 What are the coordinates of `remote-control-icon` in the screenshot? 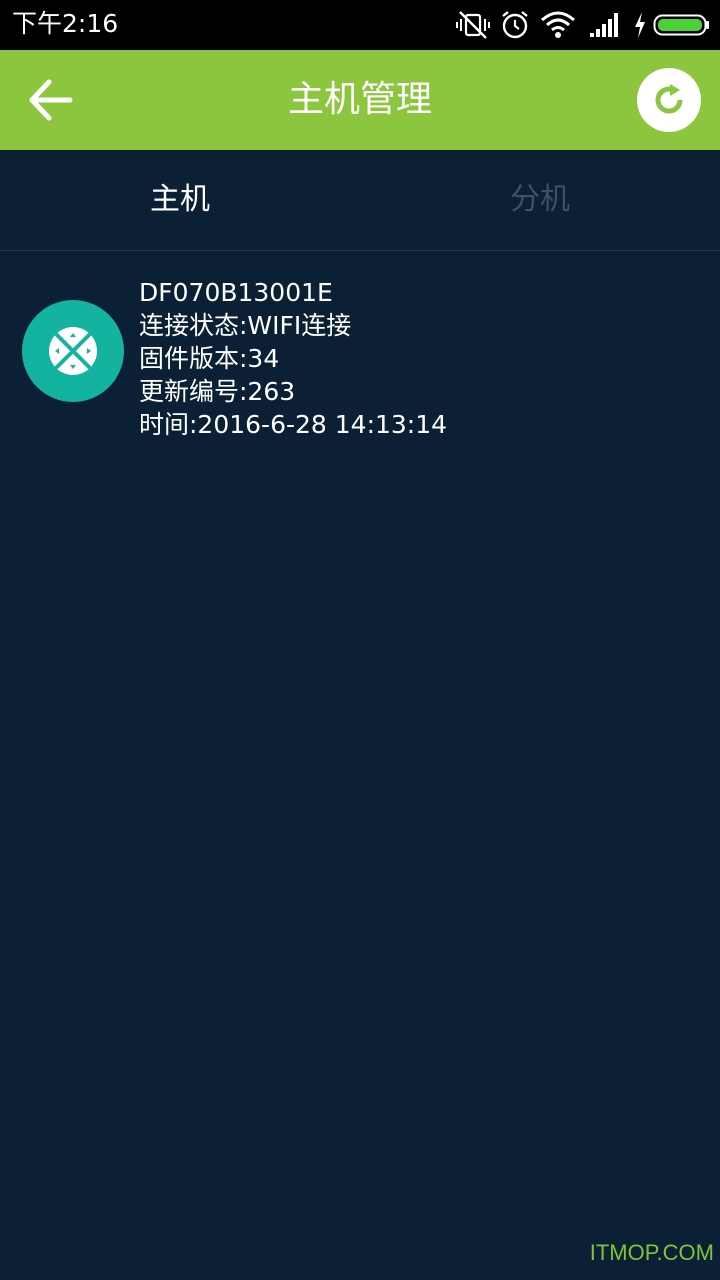 It's located at (73, 351).